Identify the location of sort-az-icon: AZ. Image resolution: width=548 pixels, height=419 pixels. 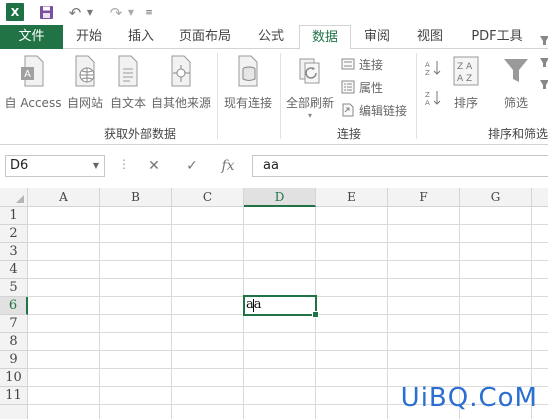
(433, 69).